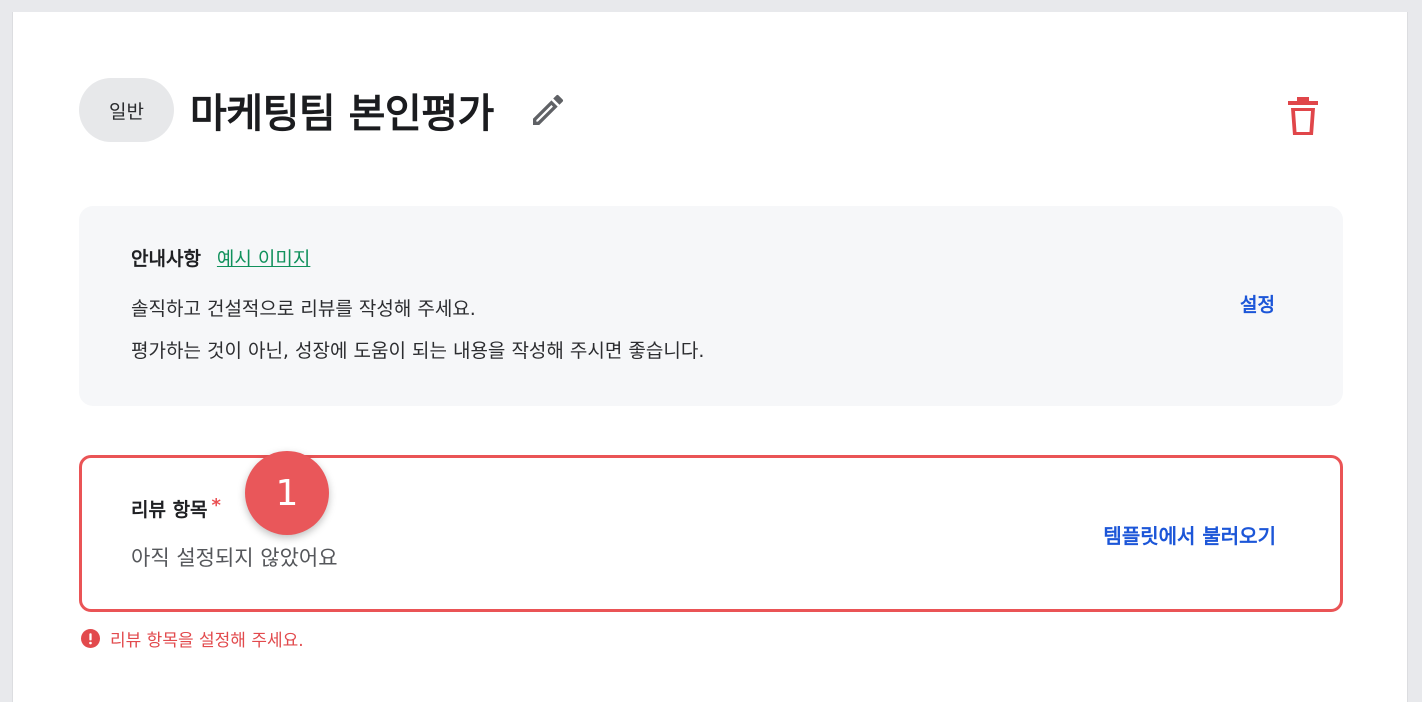  What do you see at coordinates (126, 110) in the screenshot?
I see `type-badge: 일반` at bounding box center [126, 110].